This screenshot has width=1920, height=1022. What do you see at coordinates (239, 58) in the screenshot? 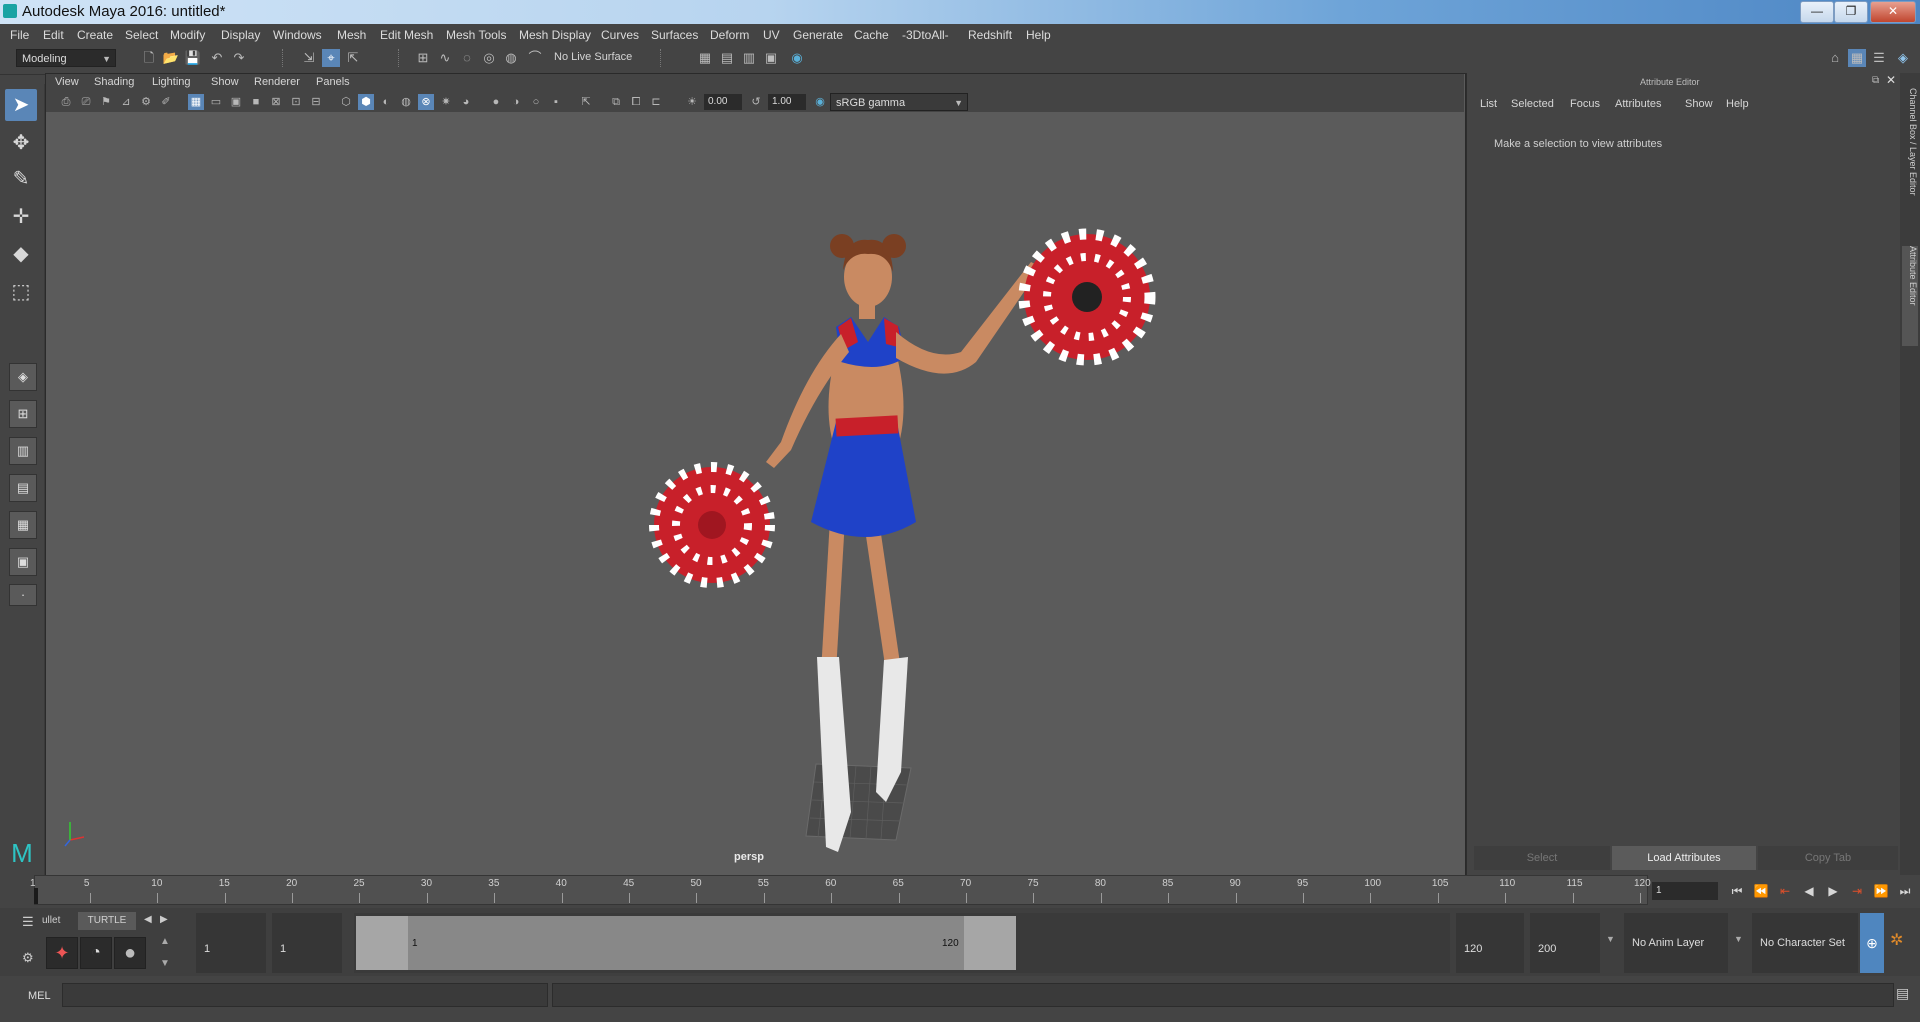
I see `redo-icon: ↷` at bounding box center [239, 58].